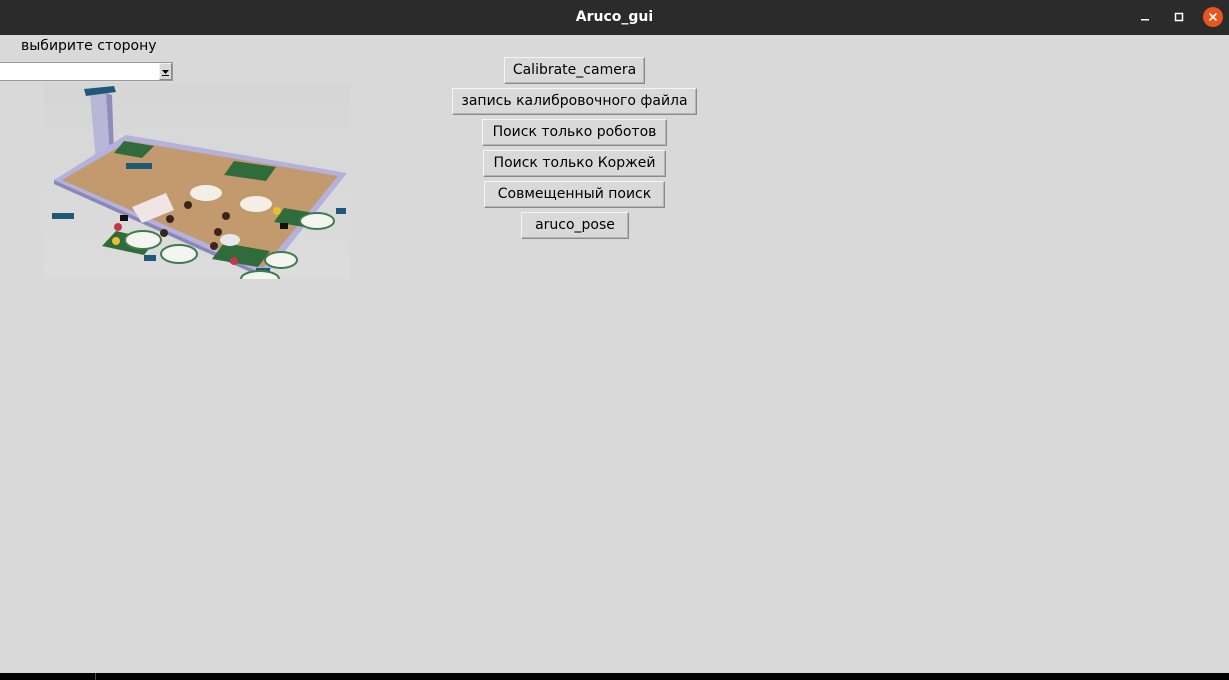 The image size is (1229, 680). I want to click on maximize-icon, so click(1179, 17).